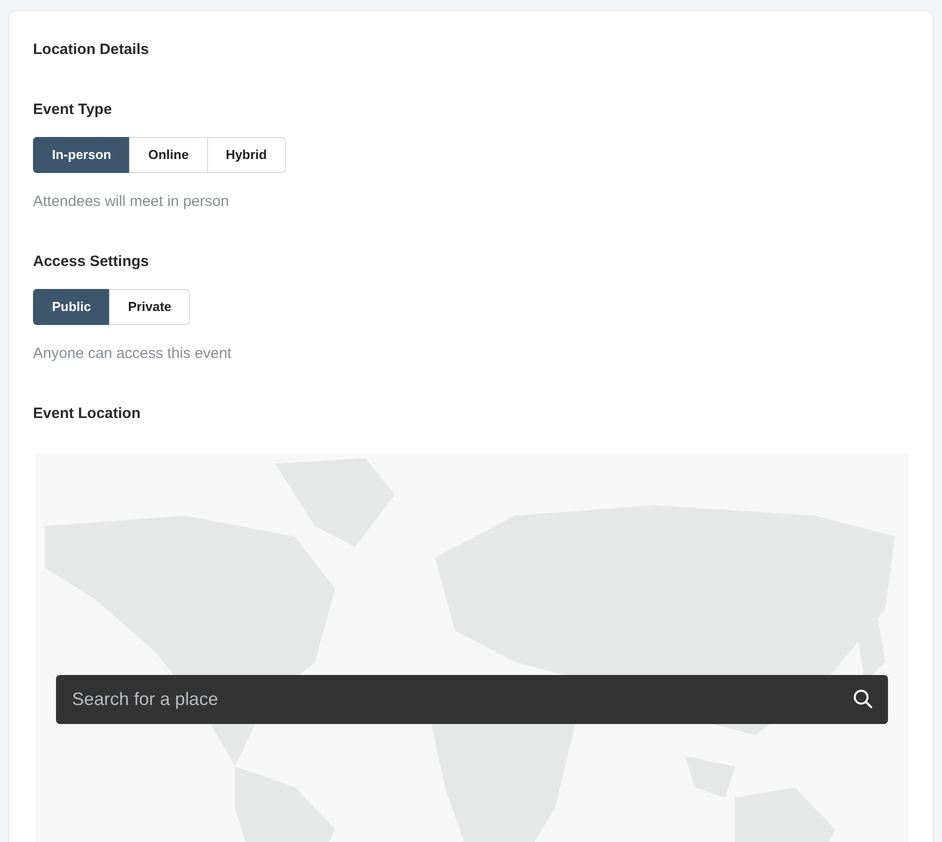  I want to click on segment-tab: Hybrid, so click(246, 155).